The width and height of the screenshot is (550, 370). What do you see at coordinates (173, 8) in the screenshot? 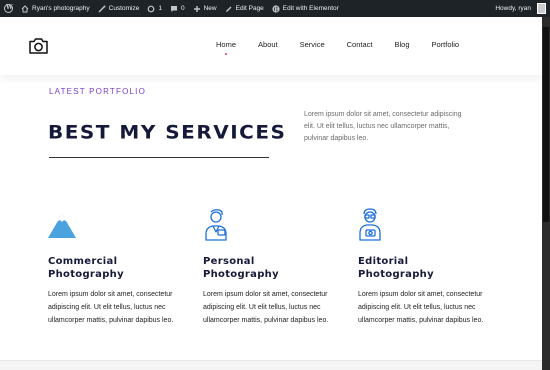
I see `comment-icon` at bounding box center [173, 8].